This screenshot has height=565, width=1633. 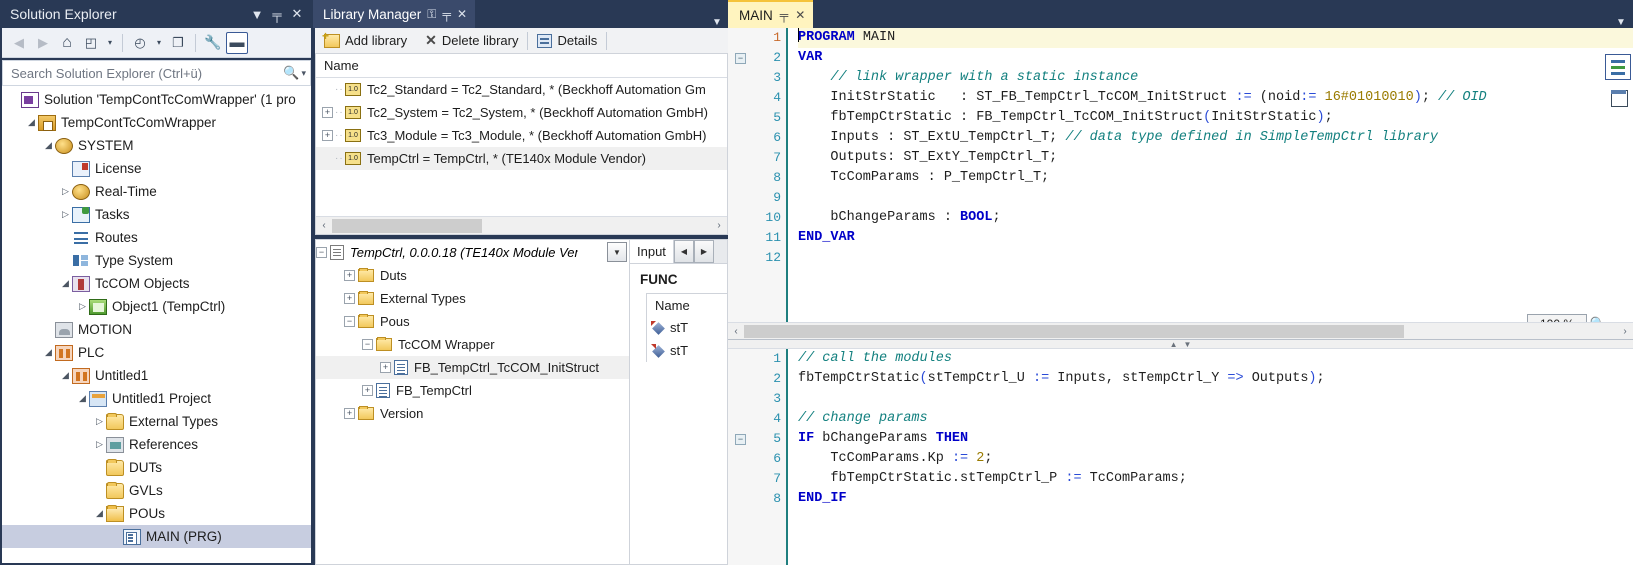 I want to click on preview-selected-items-button: ▬, so click(x=237, y=42).